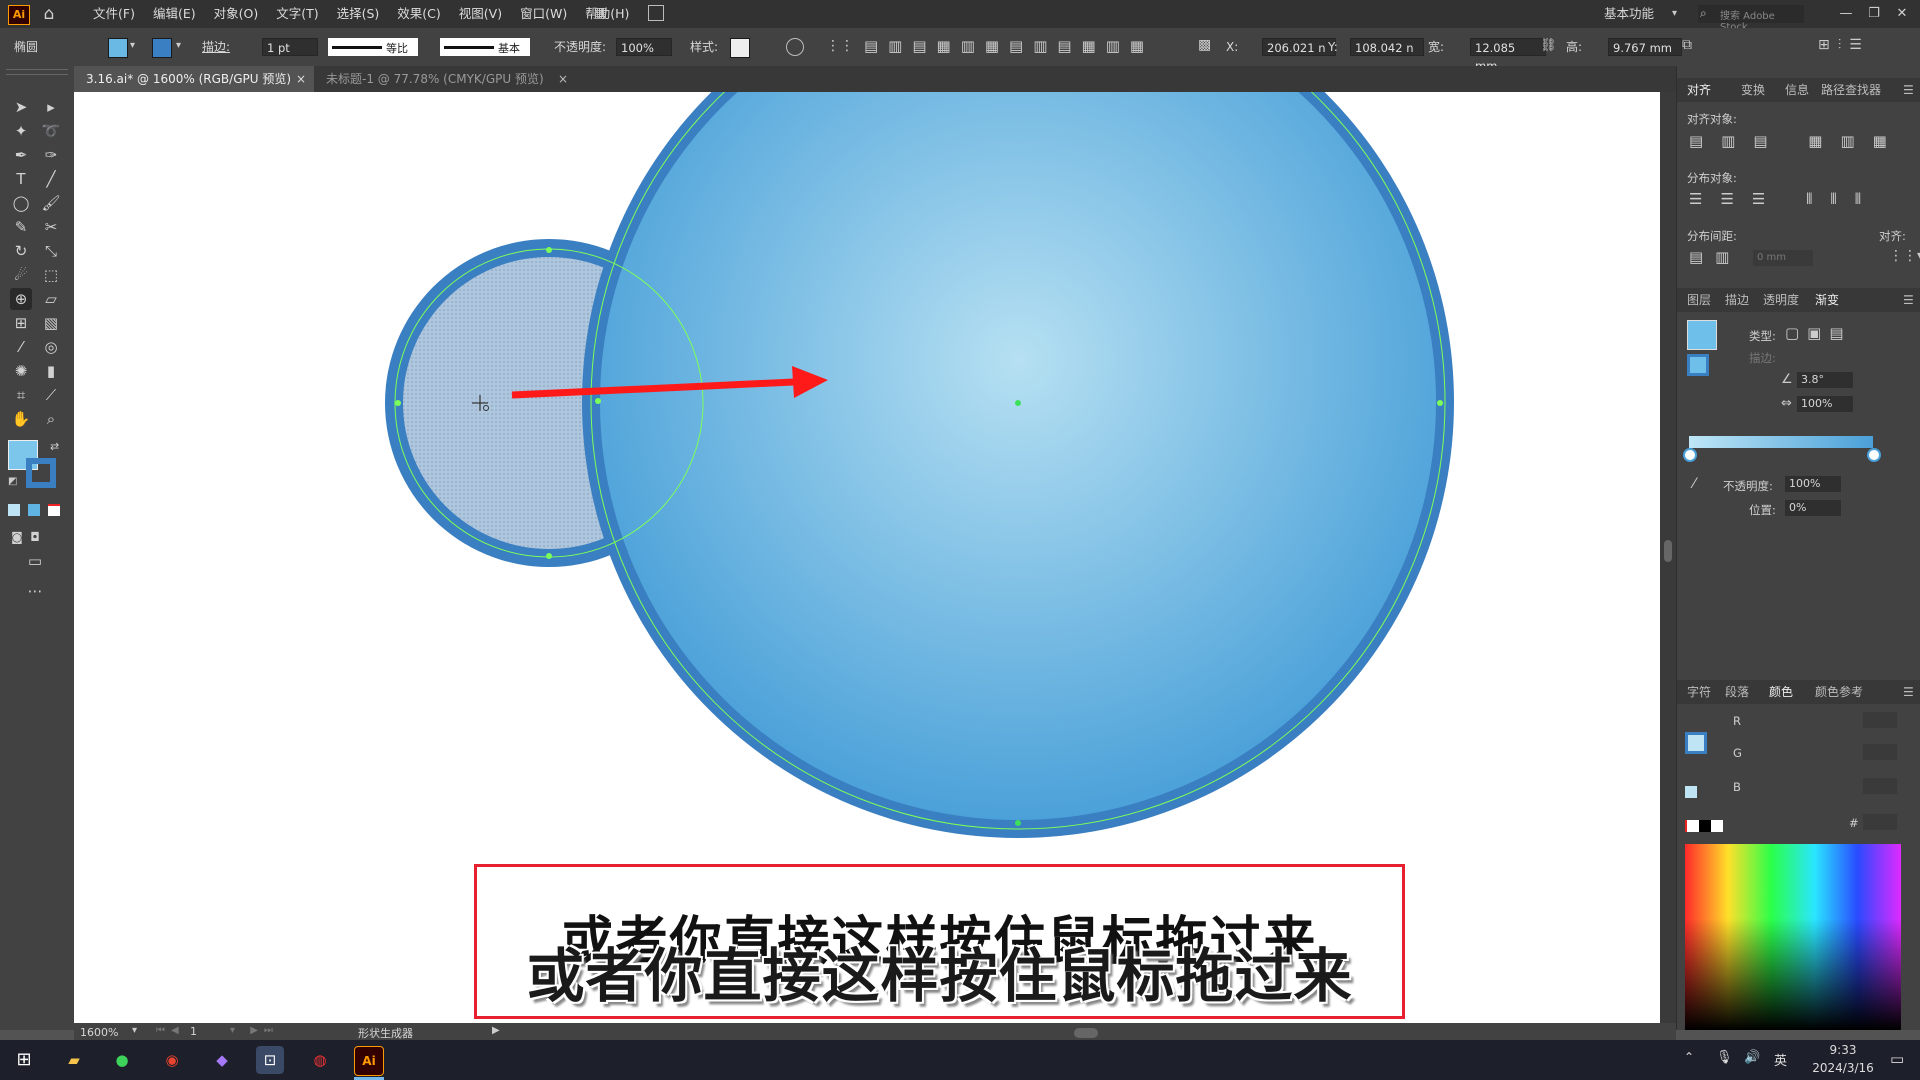  I want to click on y-field: 108.042 n, so click(1387, 47).